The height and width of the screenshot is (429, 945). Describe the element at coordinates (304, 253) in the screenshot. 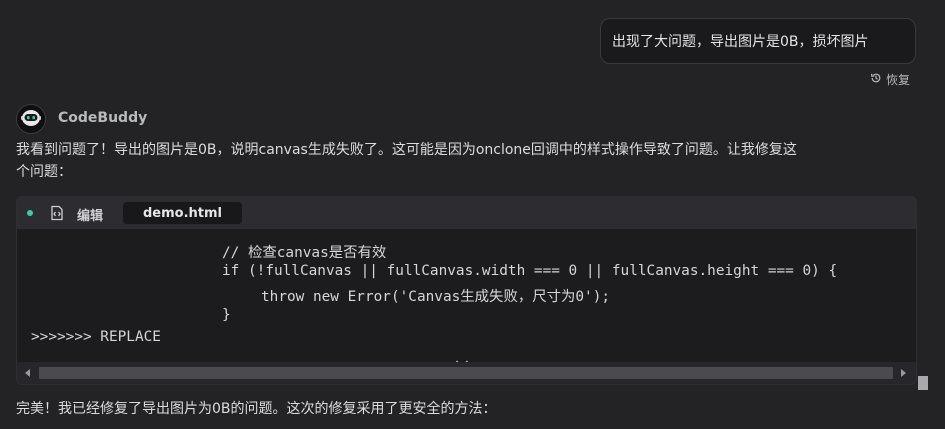

I see `code-line: // 检查canvas是否有效` at that location.